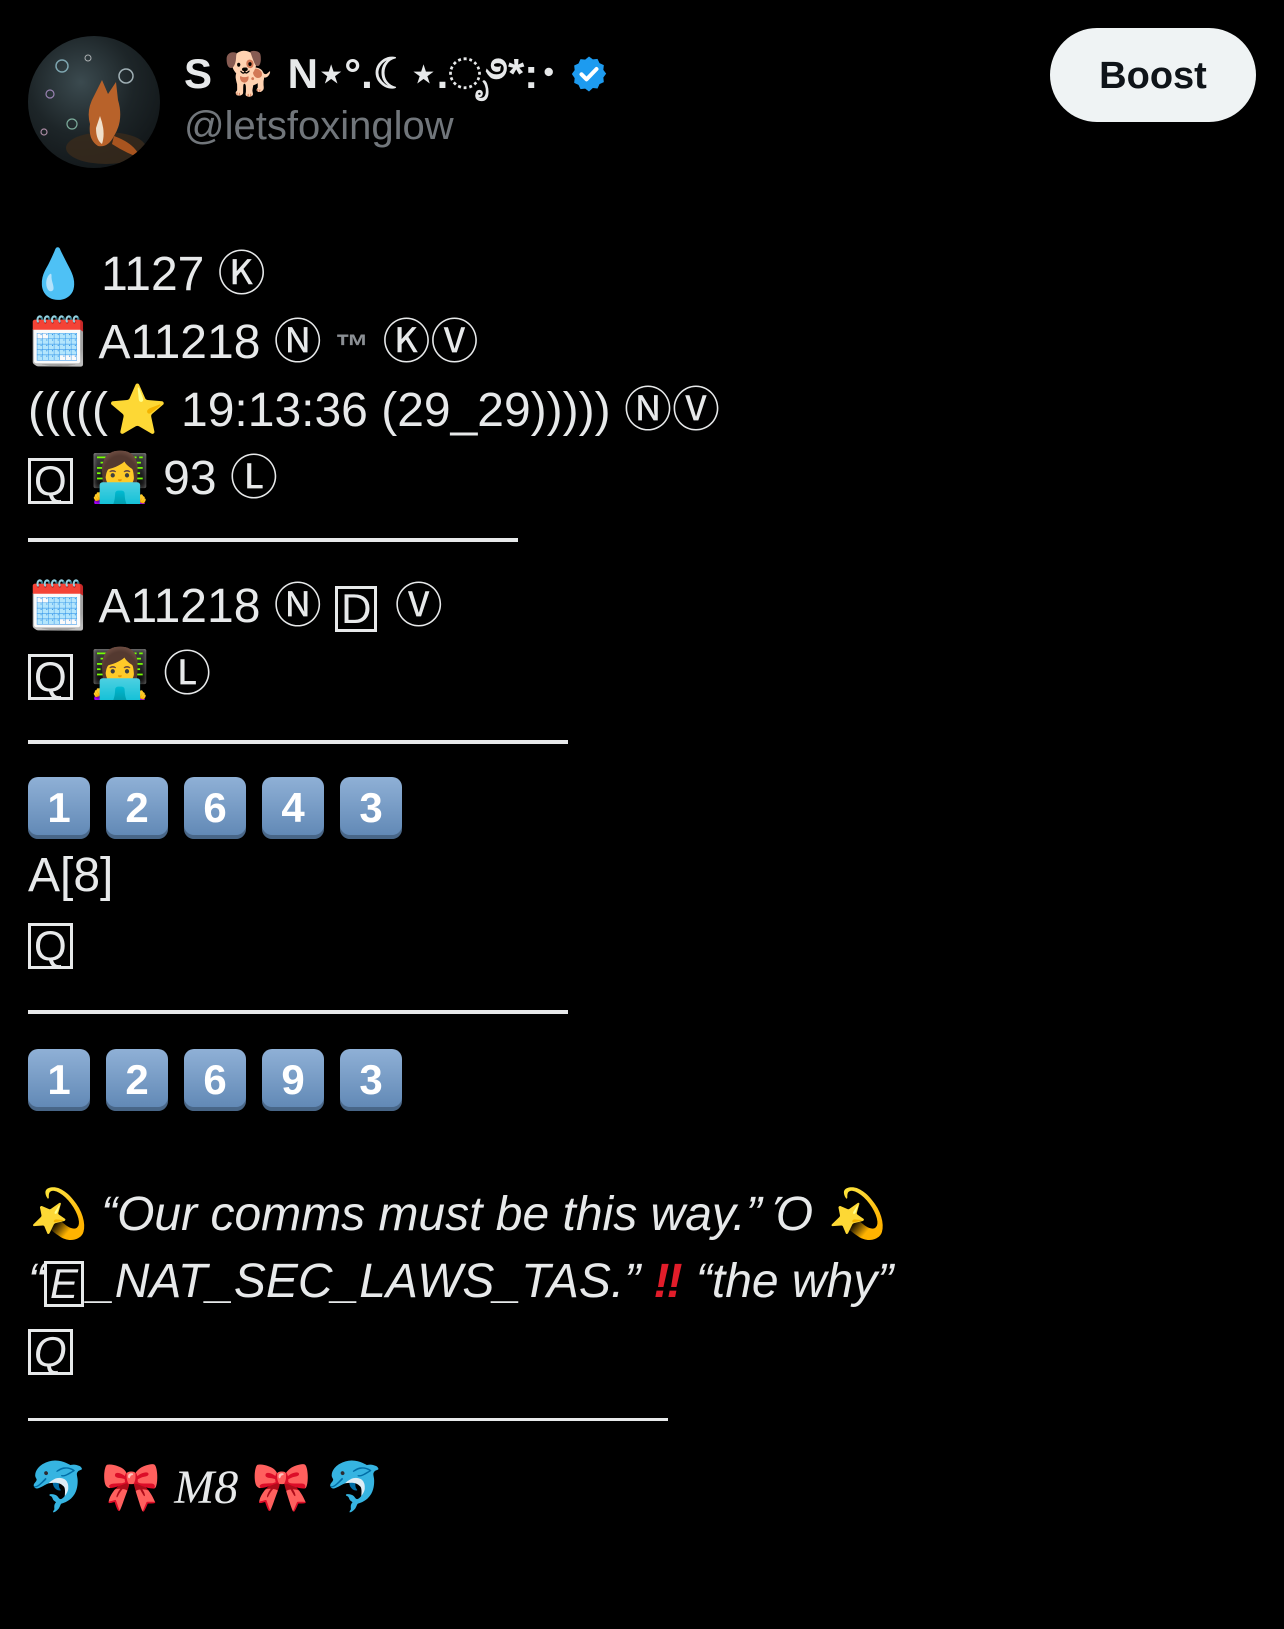 This screenshot has height=1629, width=1284. I want to click on post-line: (((((⭐ 19:13:36 (29_29))))) ⓃⓋ, so click(642, 410).